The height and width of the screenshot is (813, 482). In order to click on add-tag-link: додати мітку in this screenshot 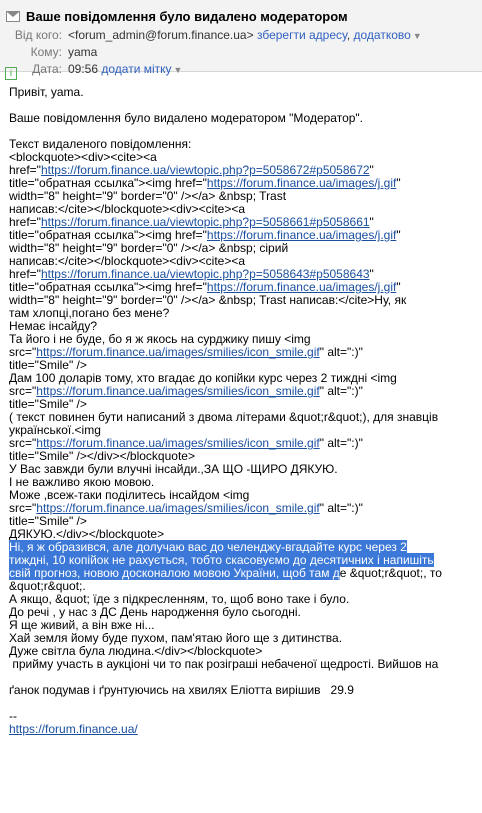, I will do `click(136, 69)`.